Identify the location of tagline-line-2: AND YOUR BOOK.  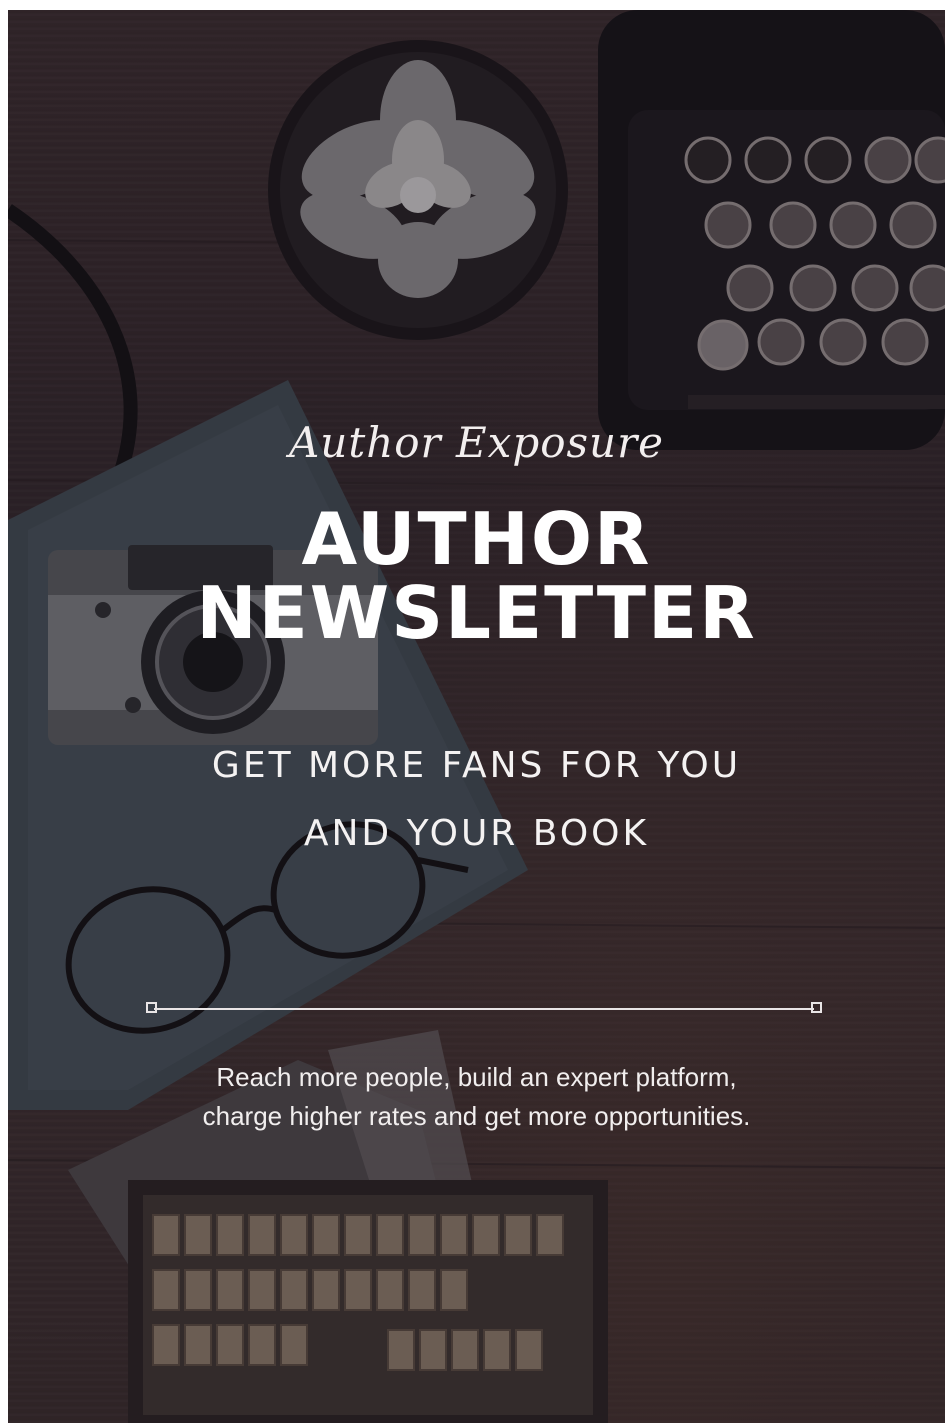
(476, 833).